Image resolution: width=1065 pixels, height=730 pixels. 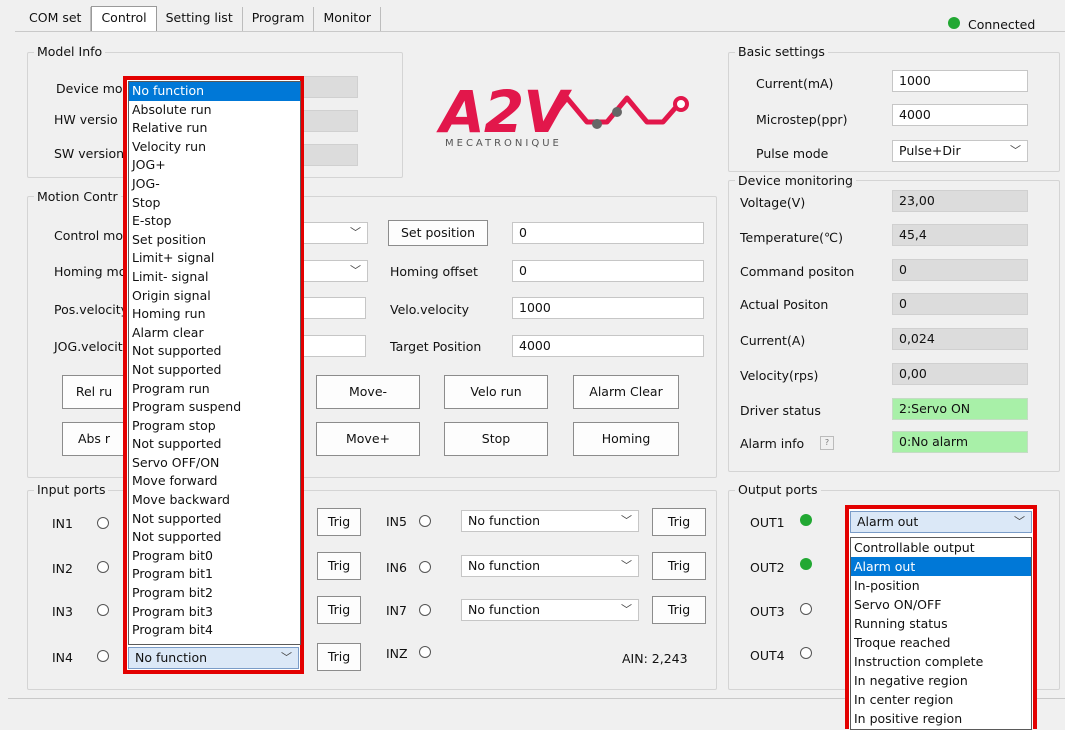 What do you see at coordinates (214, 221) in the screenshot?
I see `dropdown-option: E-stop` at bounding box center [214, 221].